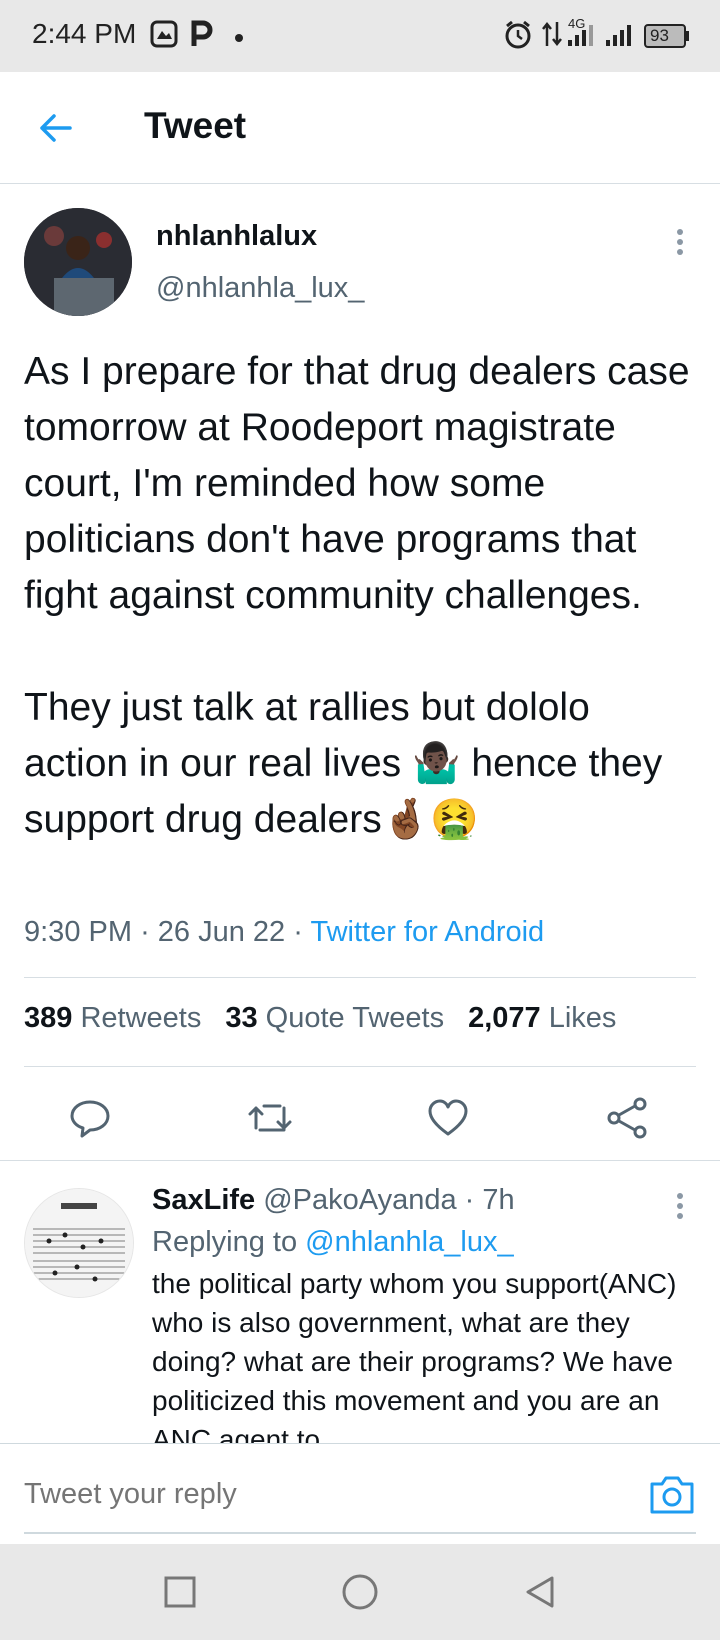 The width and height of the screenshot is (720, 1640). I want to click on app-bar, so click(360, 128).